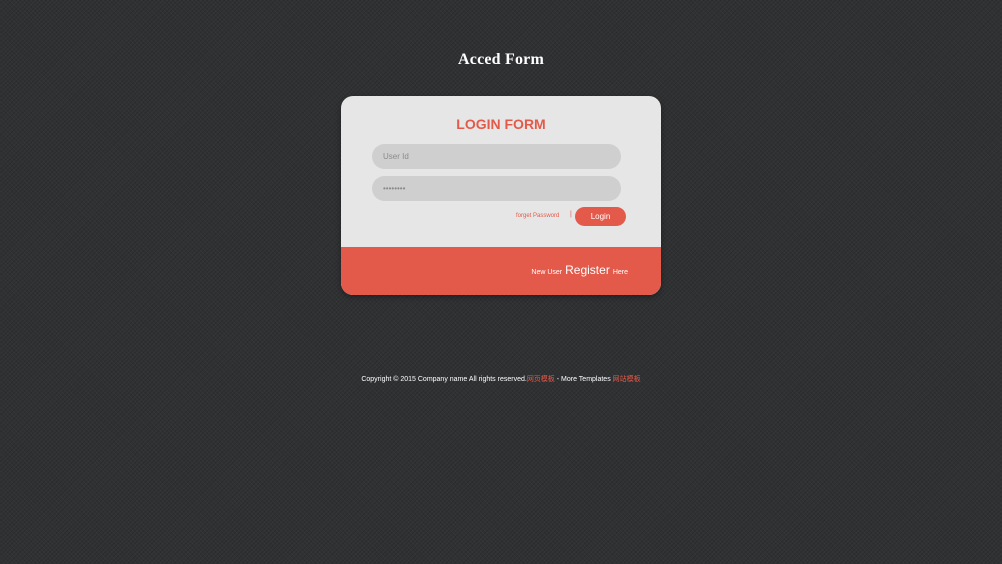 The width and height of the screenshot is (1002, 564). I want to click on login-button: Login, so click(600, 216).